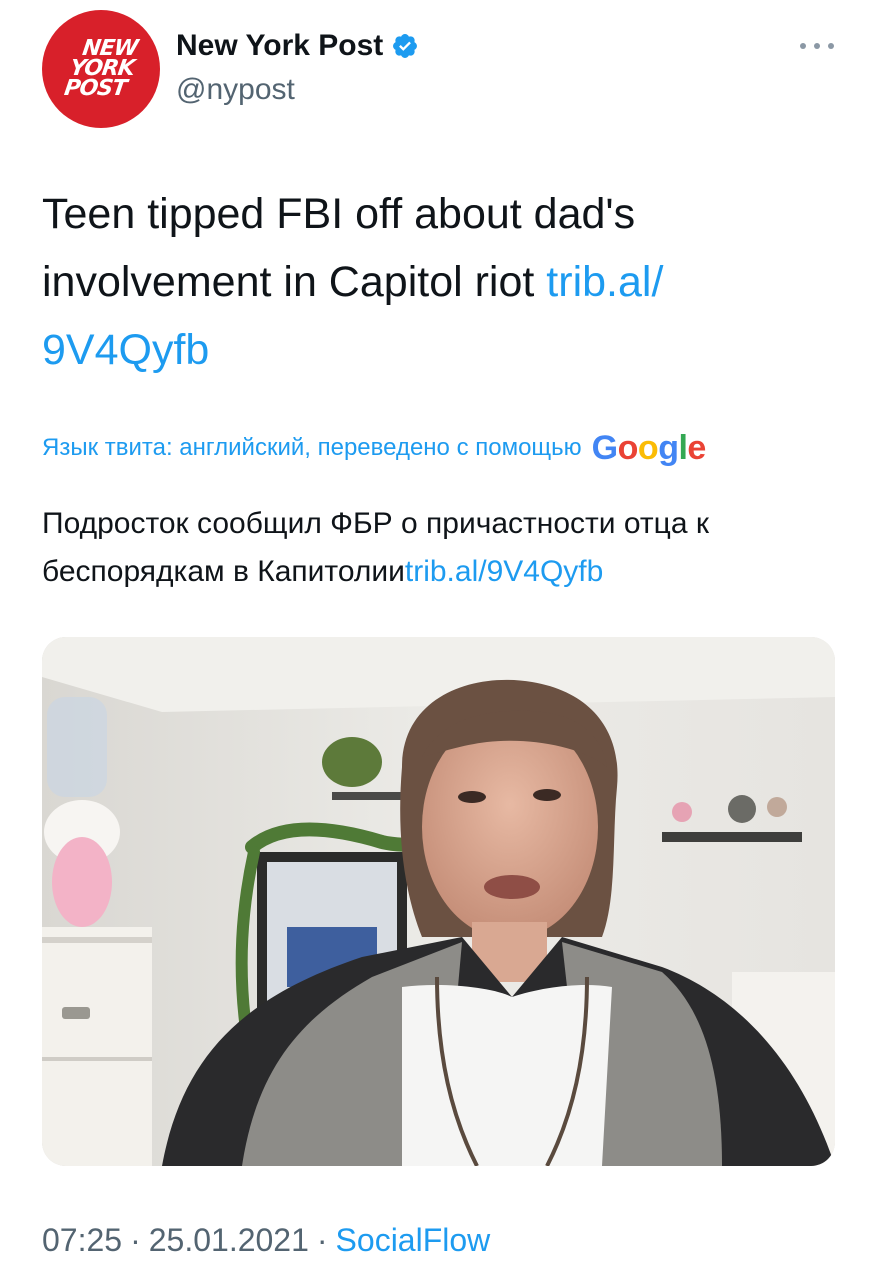 The image size is (878, 1280). Describe the element at coordinates (817, 46) in the screenshot. I see `more-options-icon` at that location.